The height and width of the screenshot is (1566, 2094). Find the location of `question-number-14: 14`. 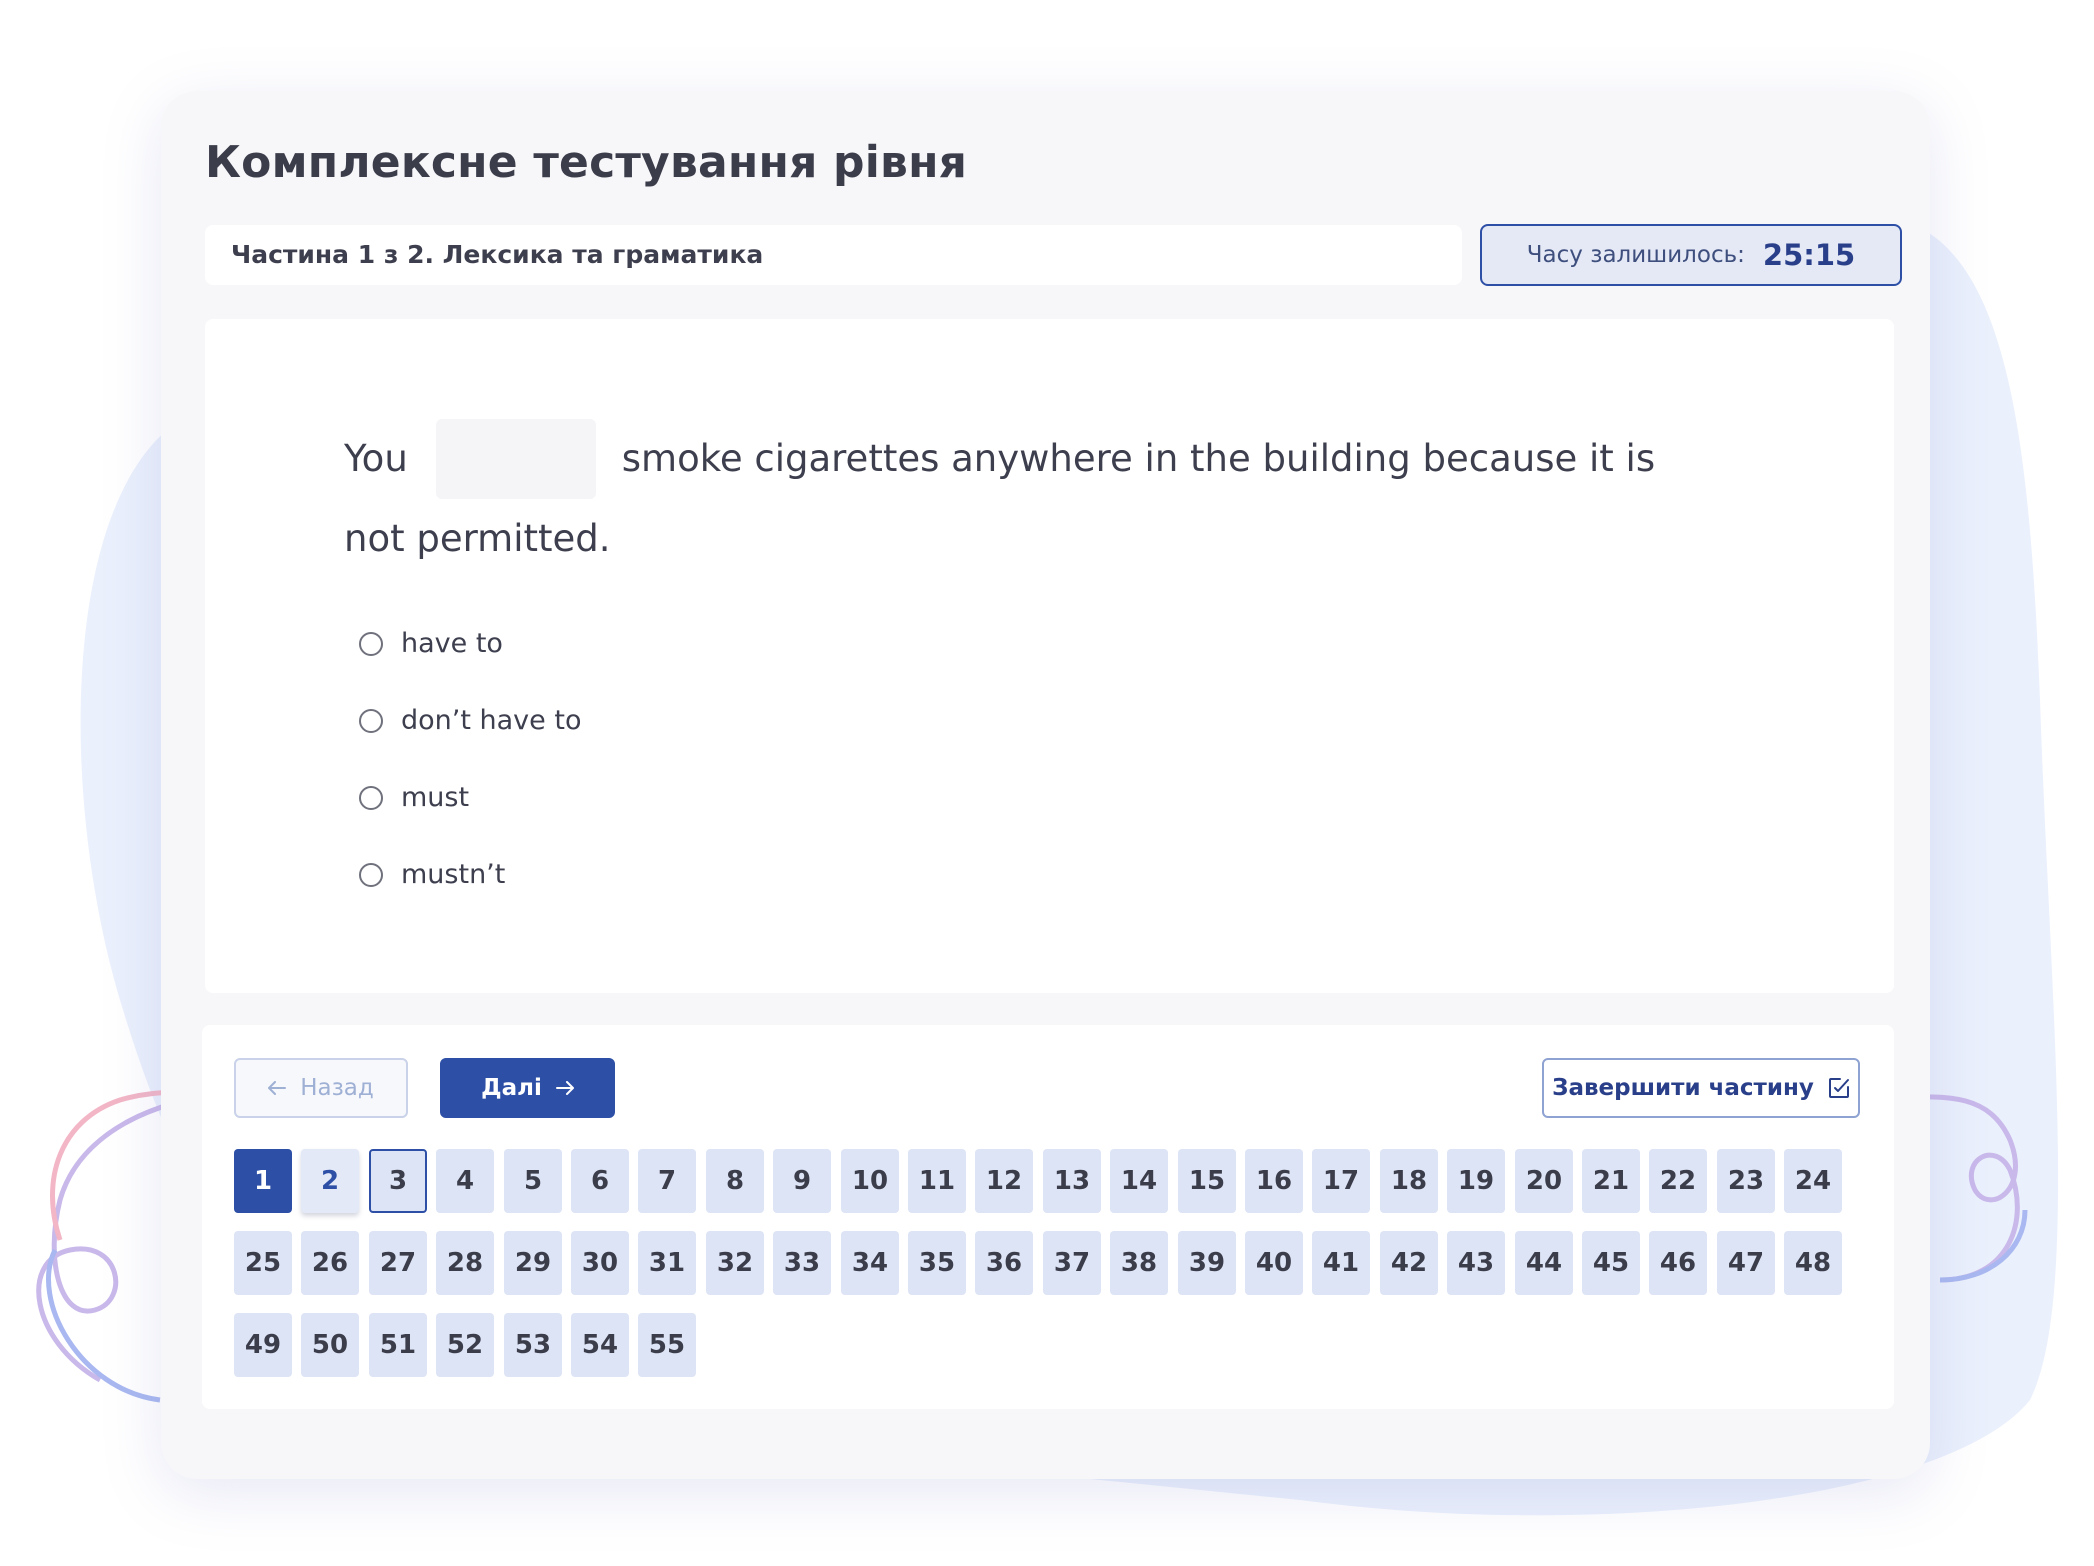

question-number-14: 14 is located at coordinates (1139, 1181).